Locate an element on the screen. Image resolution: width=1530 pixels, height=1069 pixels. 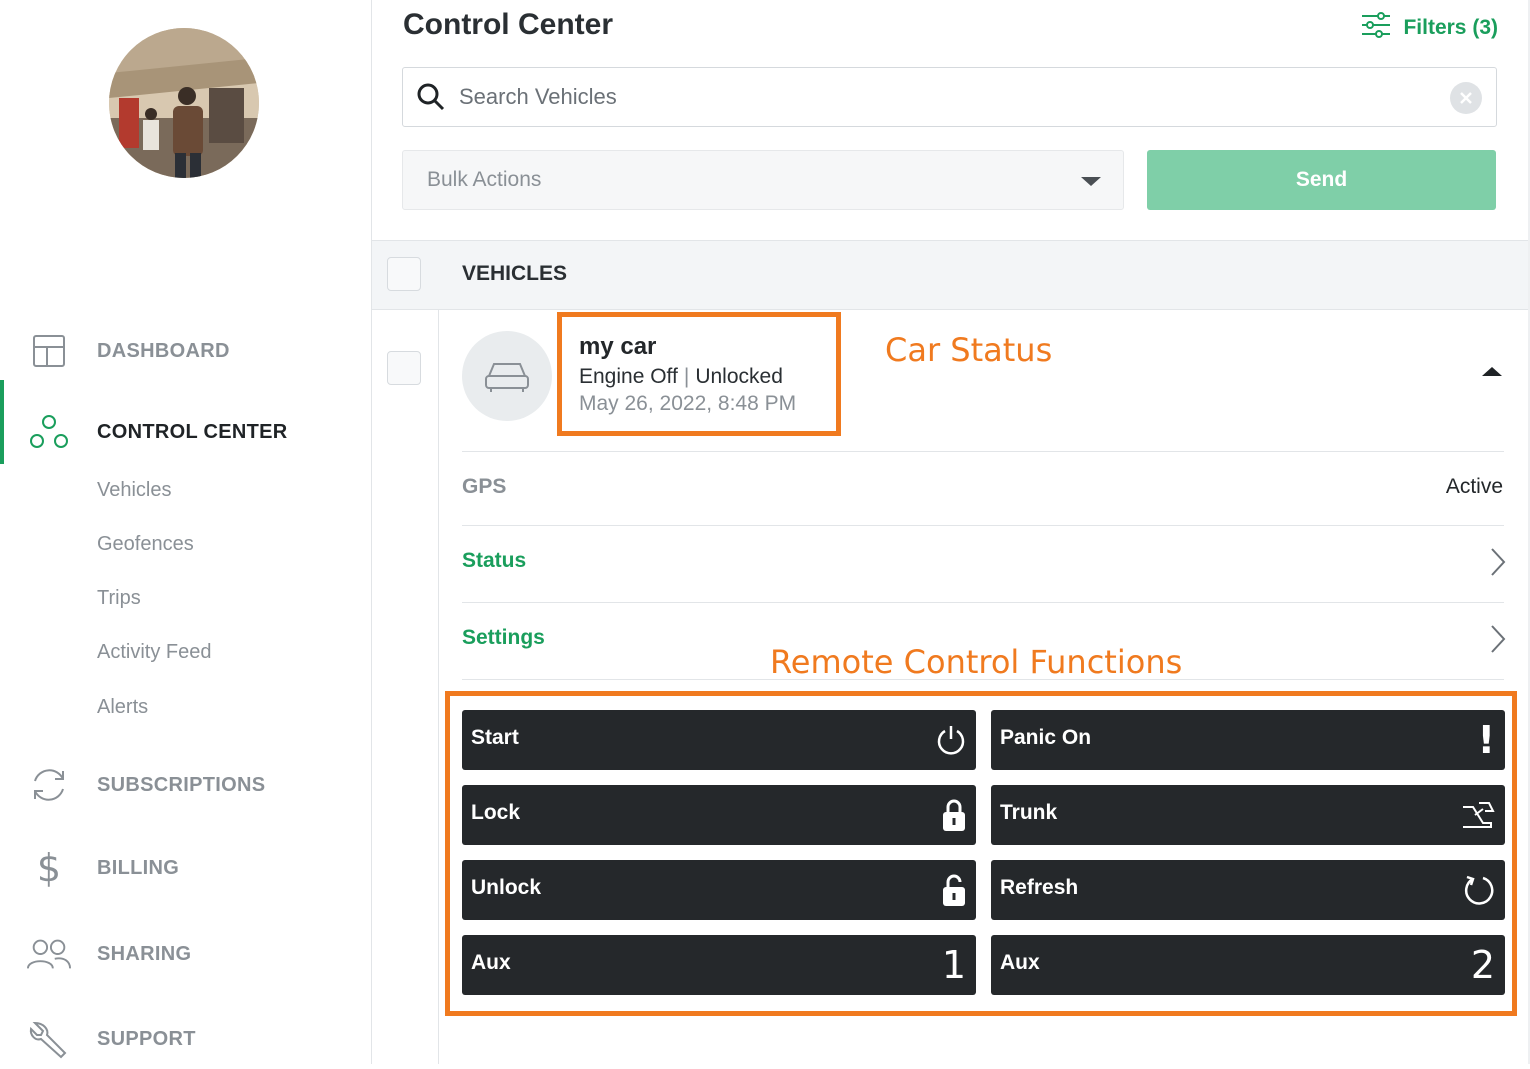
subnav-alerts: Alerts is located at coordinates (122, 707).